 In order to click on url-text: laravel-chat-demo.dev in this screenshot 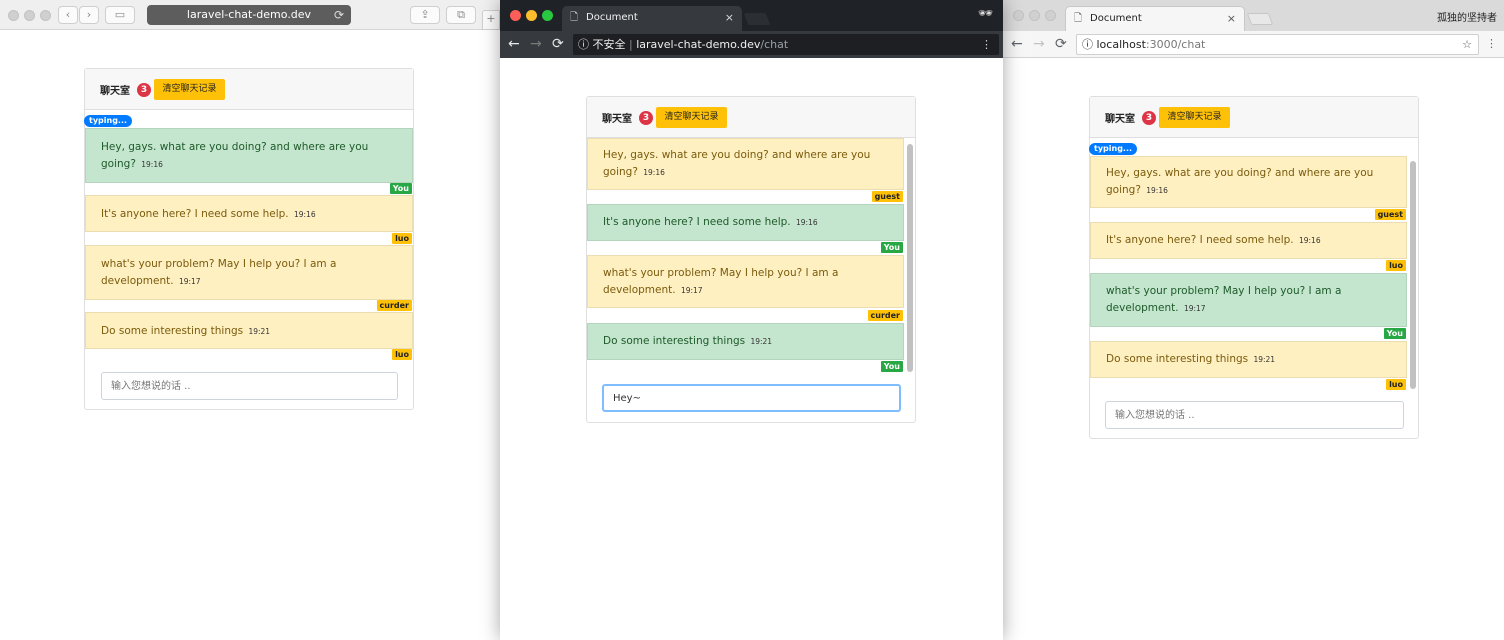, I will do `click(249, 14)`.